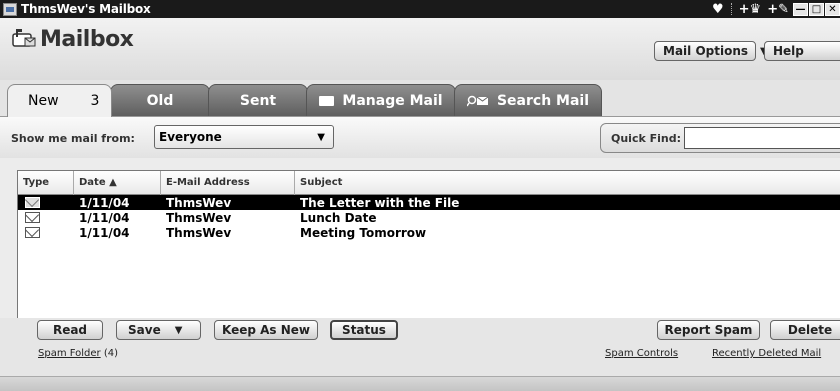 The width and height of the screenshot is (840, 391). I want to click on window-title: ThmsWev's Mailbox, so click(86, 9).